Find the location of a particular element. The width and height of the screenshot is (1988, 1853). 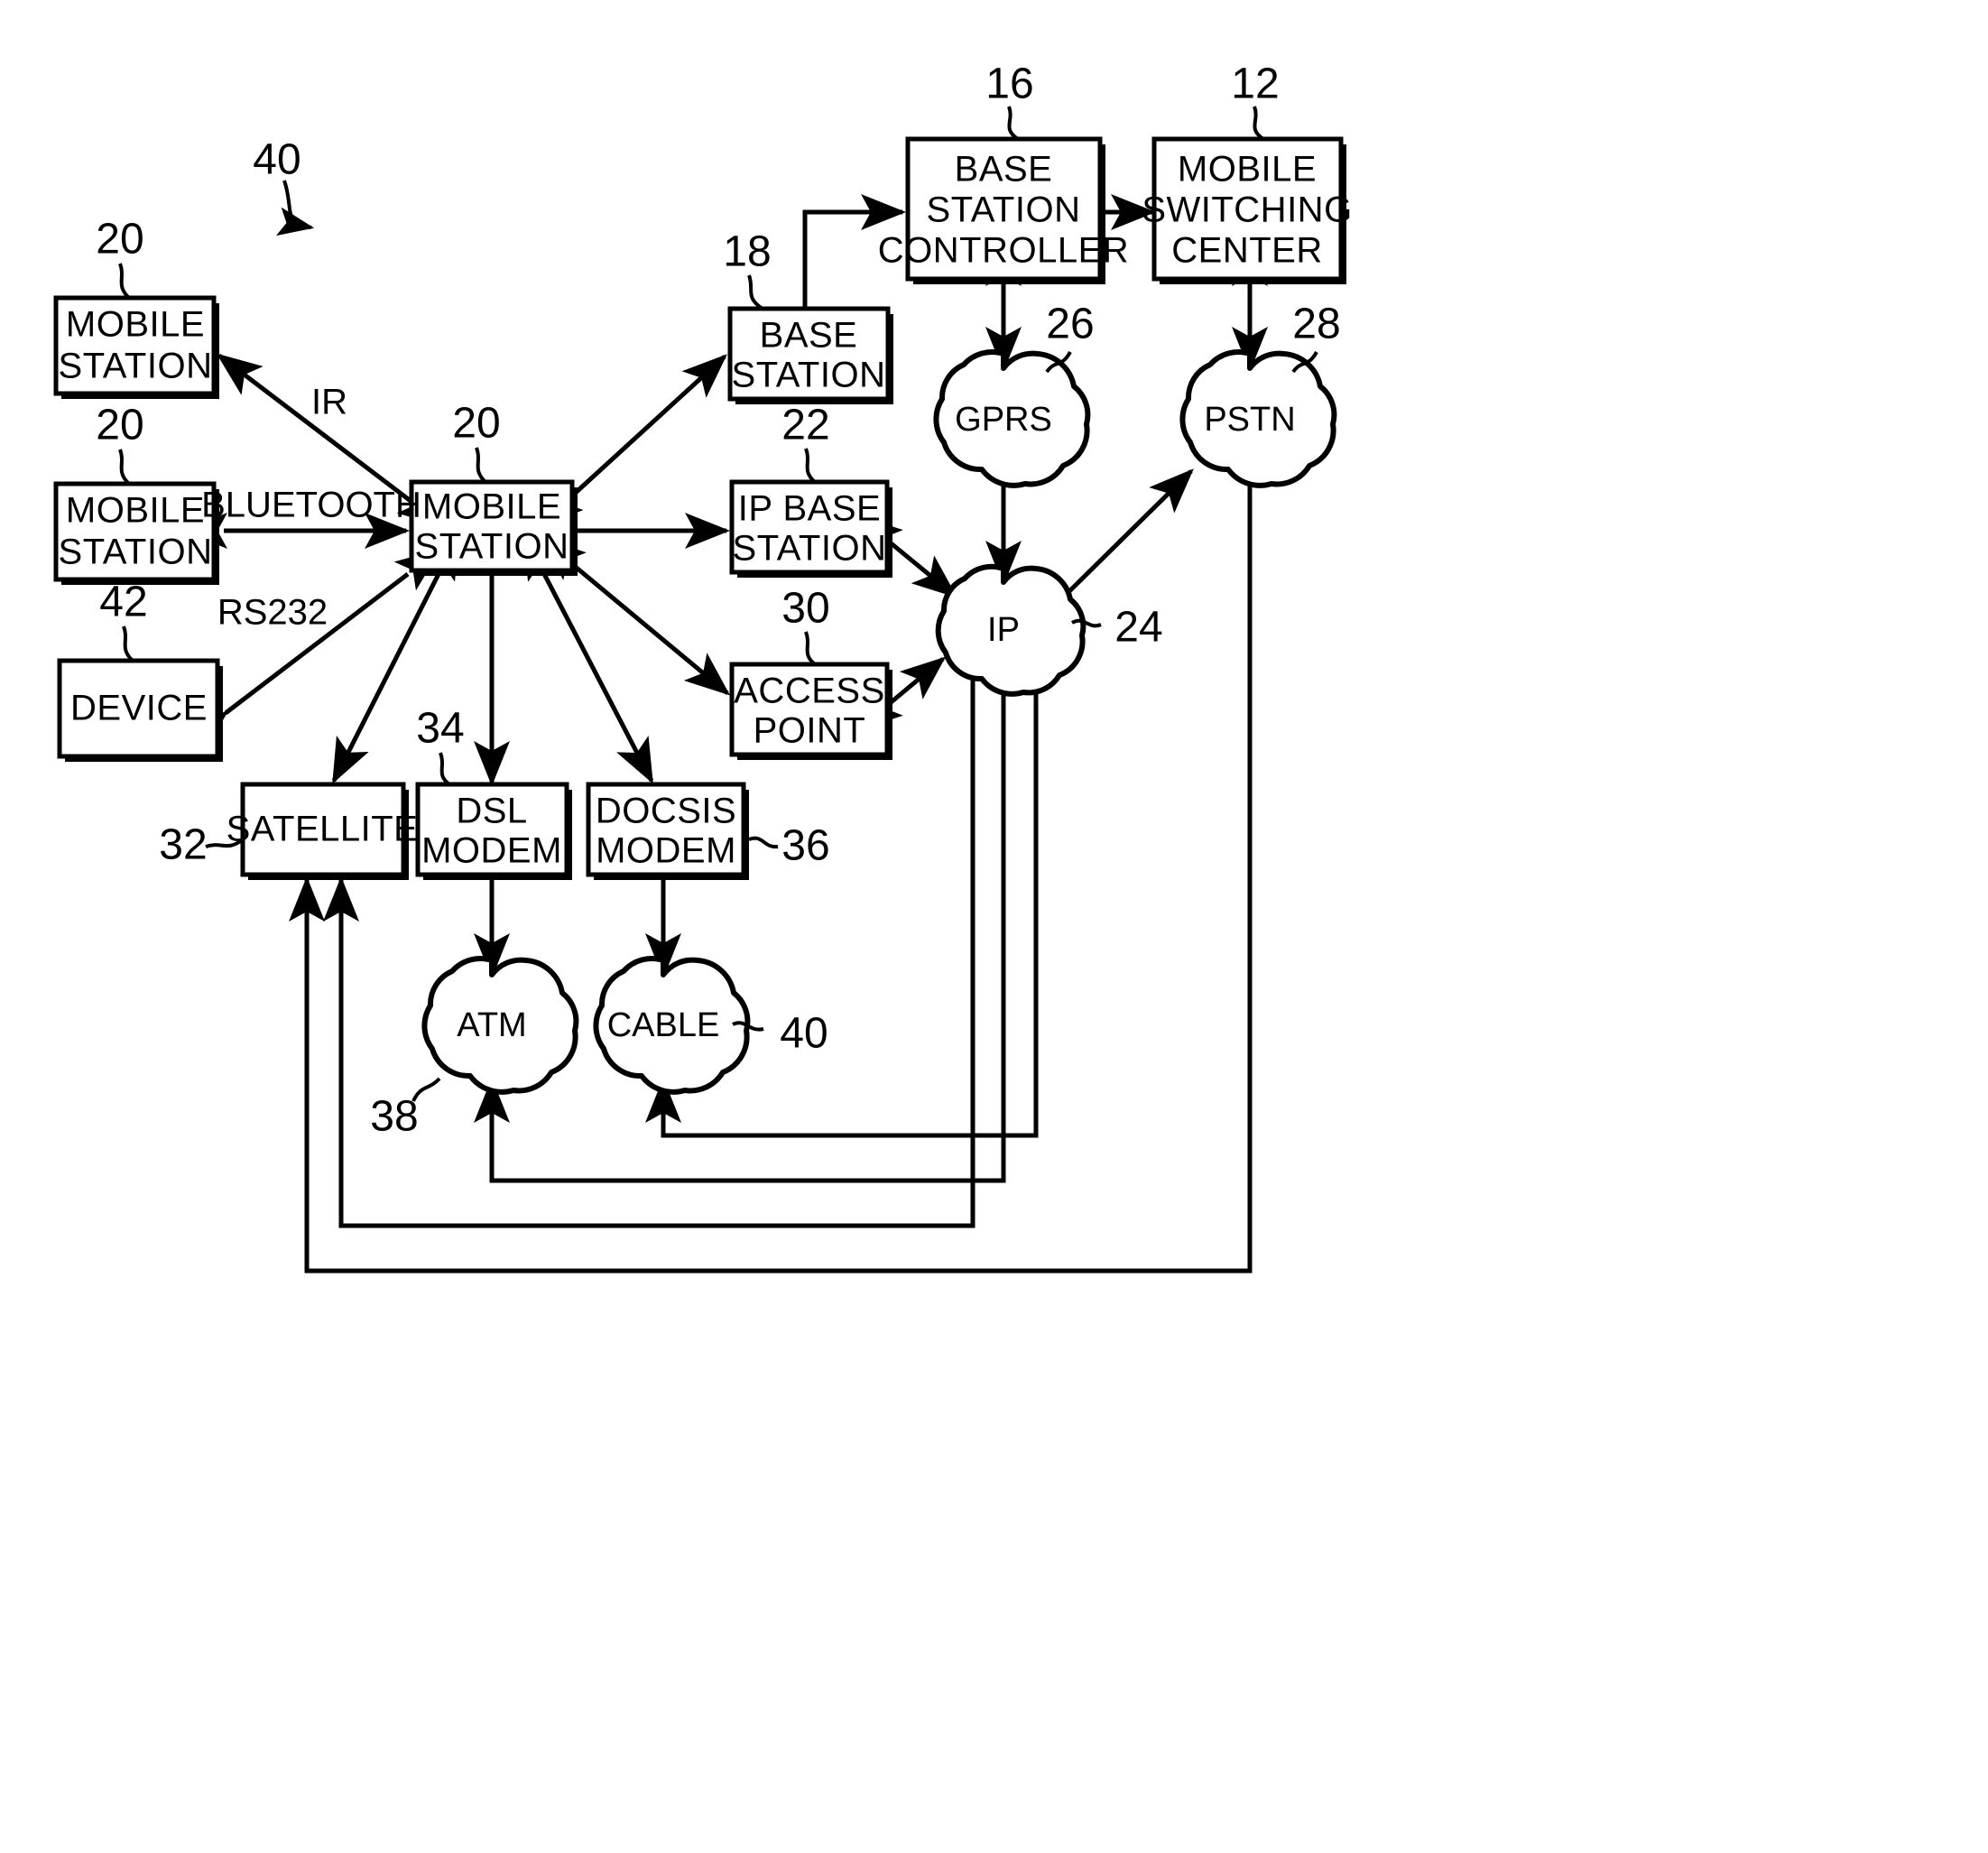

gprs-label: GPRS is located at coordinates (1003, 420).